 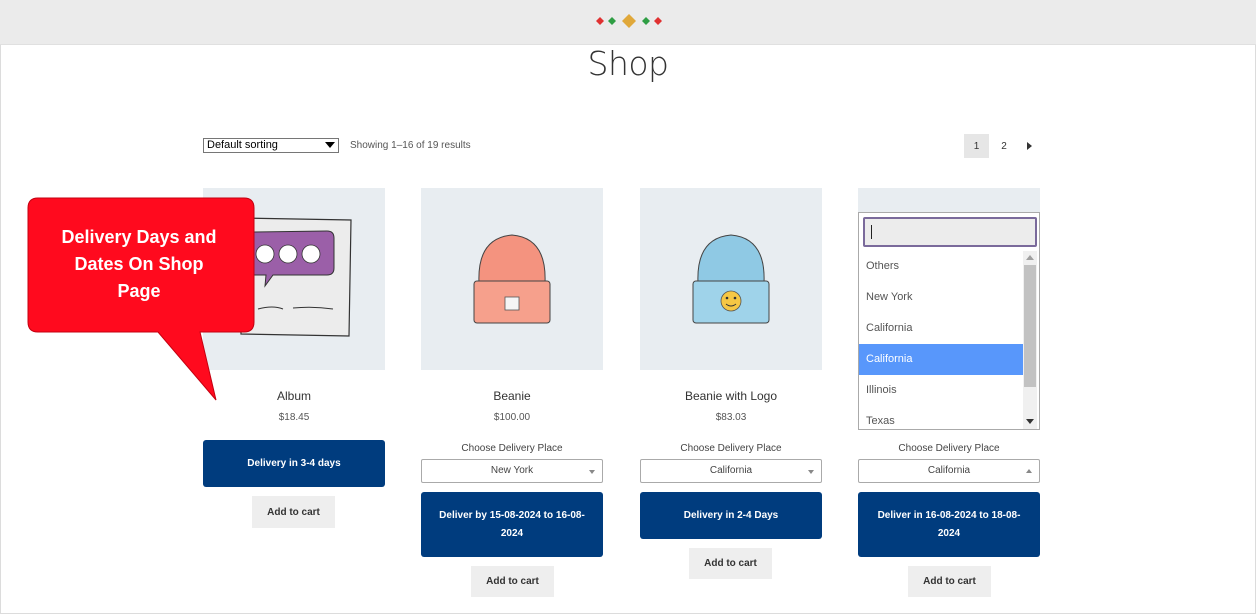 I want to click on delivery-place-select: California, so click(x=731, y=471).